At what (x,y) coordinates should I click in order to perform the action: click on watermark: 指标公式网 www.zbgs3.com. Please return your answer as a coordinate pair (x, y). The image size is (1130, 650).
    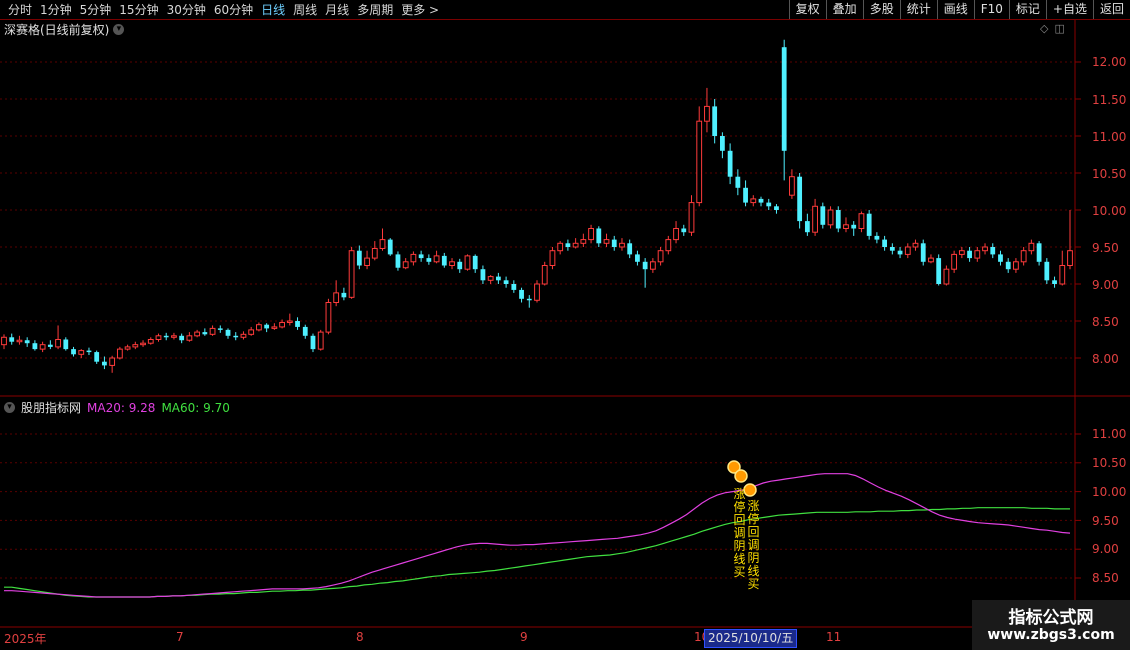
    Looking at the image, I should click on (1051, 625).